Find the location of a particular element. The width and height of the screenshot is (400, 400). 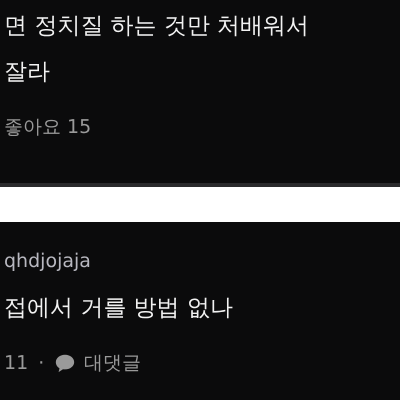

like-count: 11 is located at coordinates (16, 363).